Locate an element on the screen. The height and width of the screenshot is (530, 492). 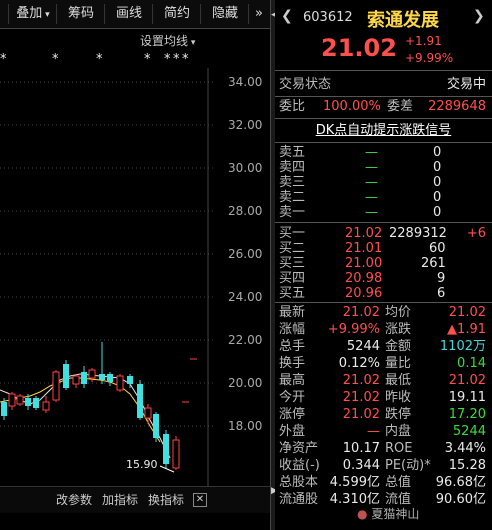
weibo-logo-icon: ● is located at coordinates (362, 514).